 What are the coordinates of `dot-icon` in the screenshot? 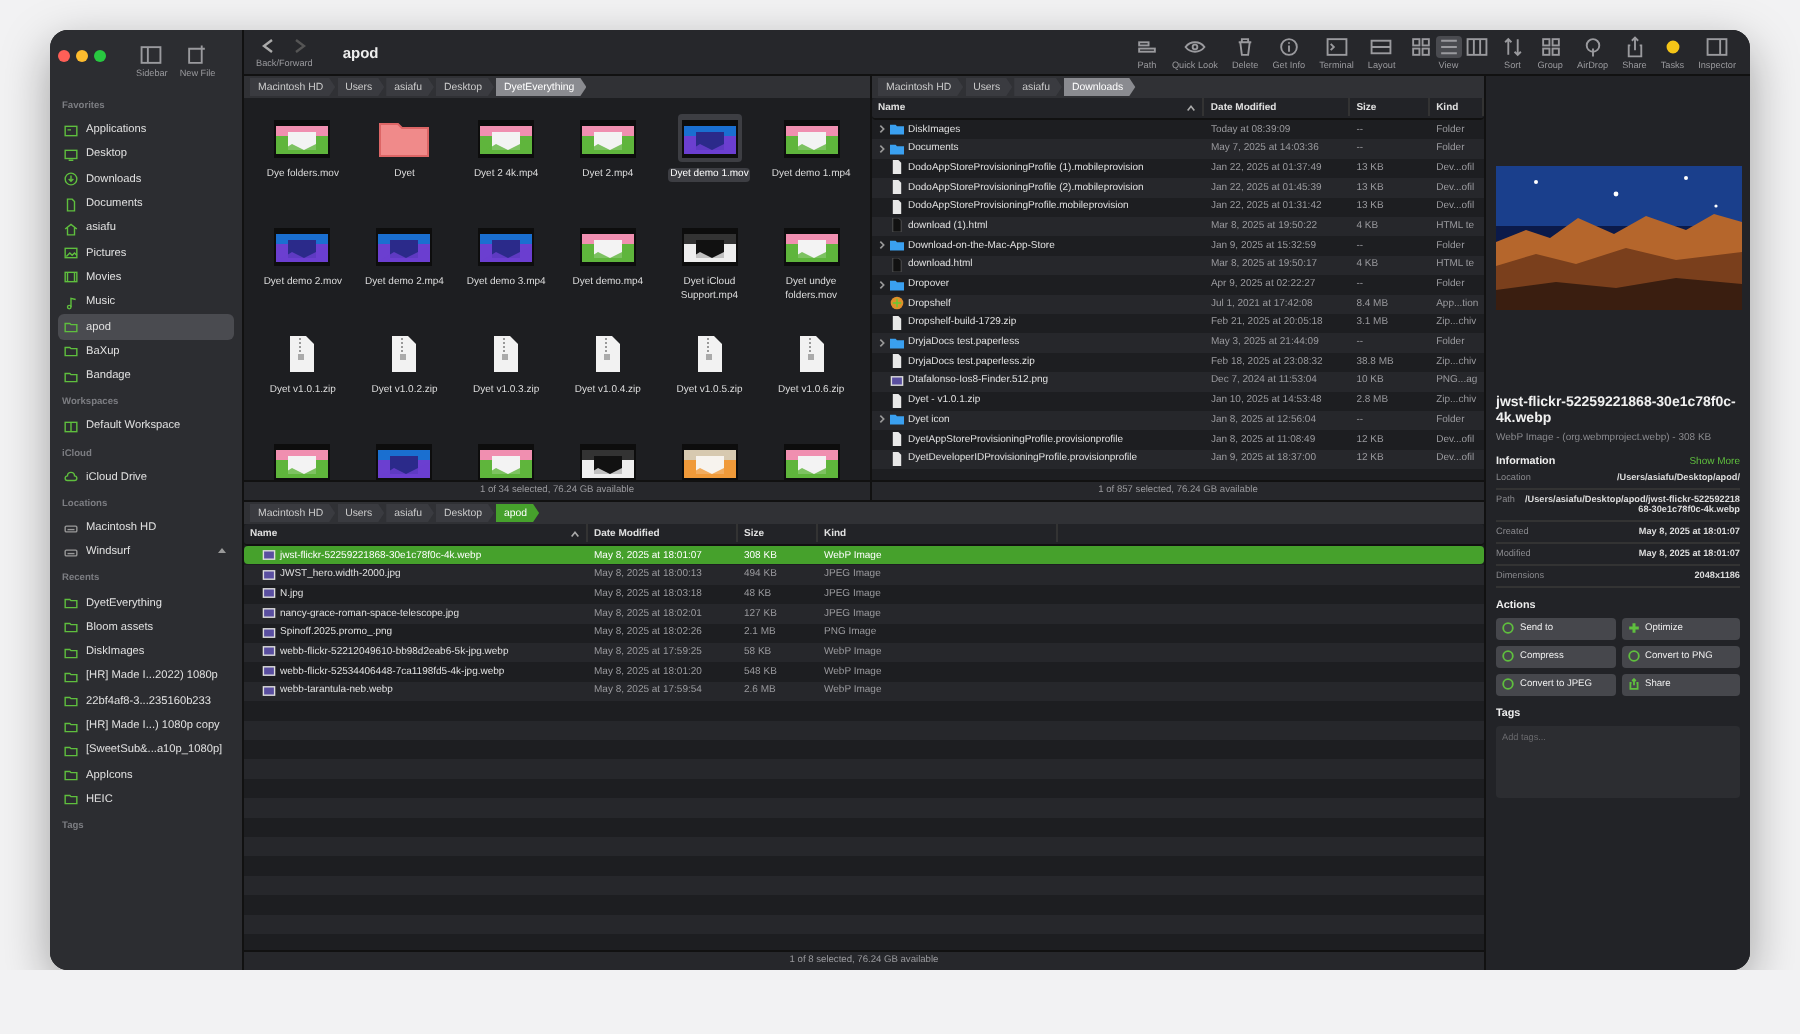 It's located at (1672, 46).